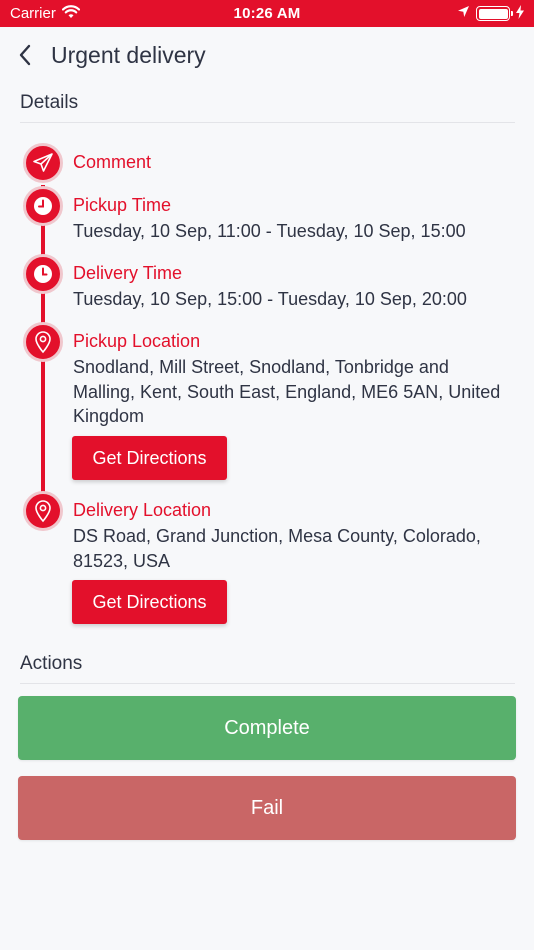  I want to click on carrier-label: Carrier, so click(33, 13).